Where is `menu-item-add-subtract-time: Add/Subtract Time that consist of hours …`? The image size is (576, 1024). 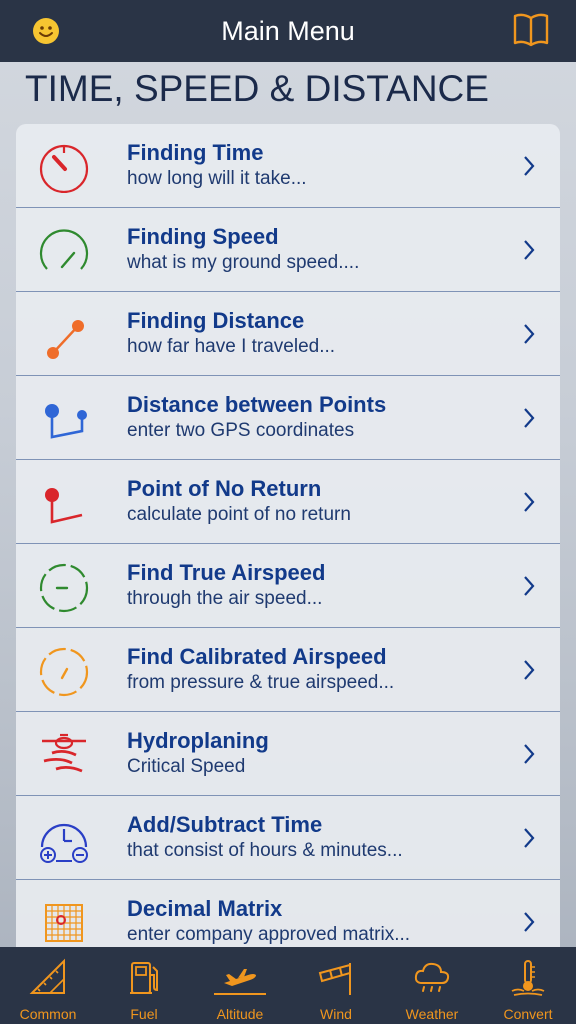
menu-item-add-subtract-time: Add/Subtract Time that consist of hours … is located at coordinates (288, 838).